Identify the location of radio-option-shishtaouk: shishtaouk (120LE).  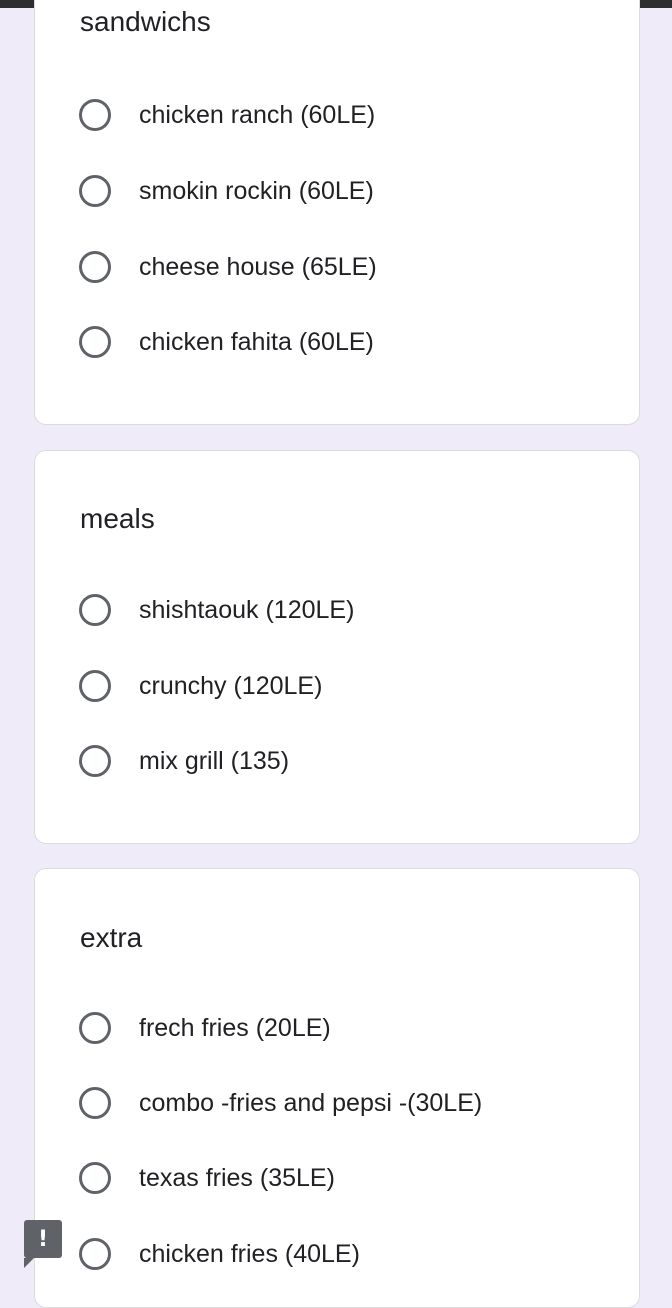
(349, 610).